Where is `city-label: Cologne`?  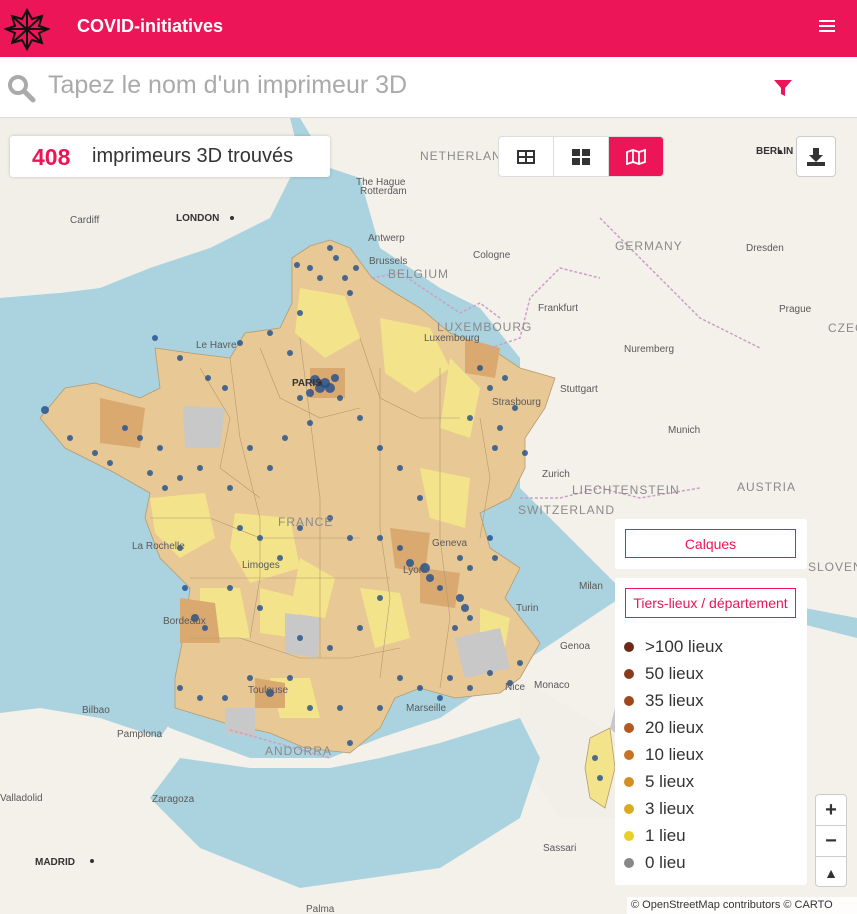
city-label: Cologne is located at coordinates (492, 255).